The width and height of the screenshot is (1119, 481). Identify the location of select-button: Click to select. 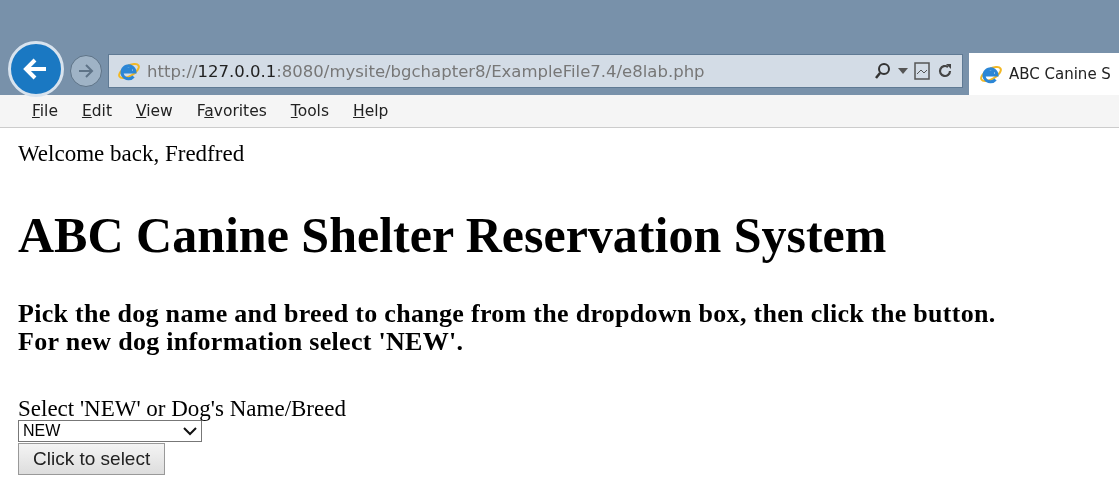
(92, 459).